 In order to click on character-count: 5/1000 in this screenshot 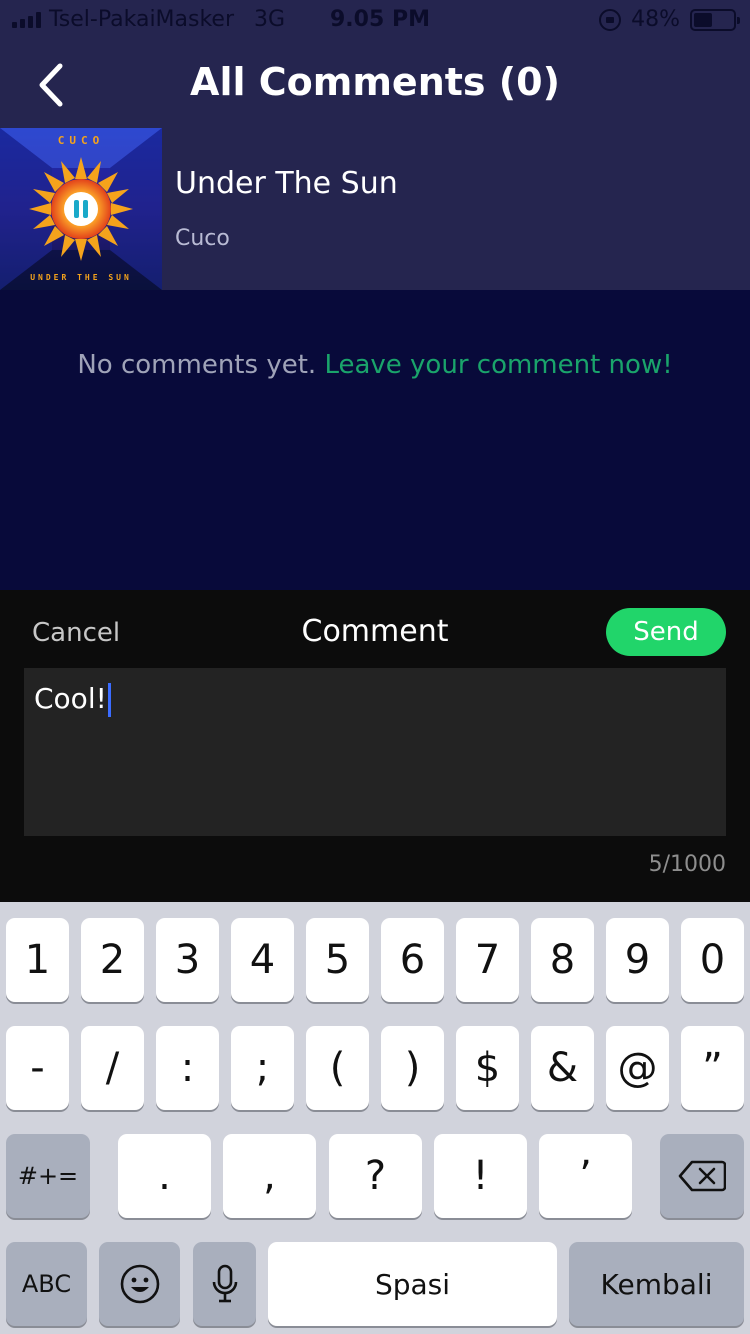, I will do `click(687, 864)`.